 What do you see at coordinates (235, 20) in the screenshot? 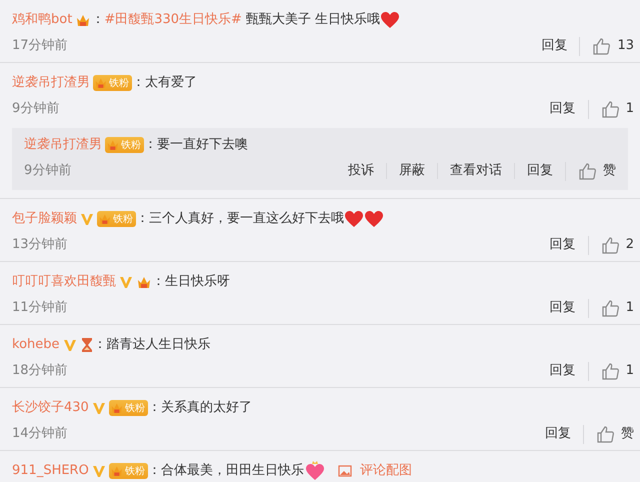
I see `comment-text: ：#田馥甄330生日快乐# 甄甄大美子 生日快乐哦` at bounding box center [235, 20].